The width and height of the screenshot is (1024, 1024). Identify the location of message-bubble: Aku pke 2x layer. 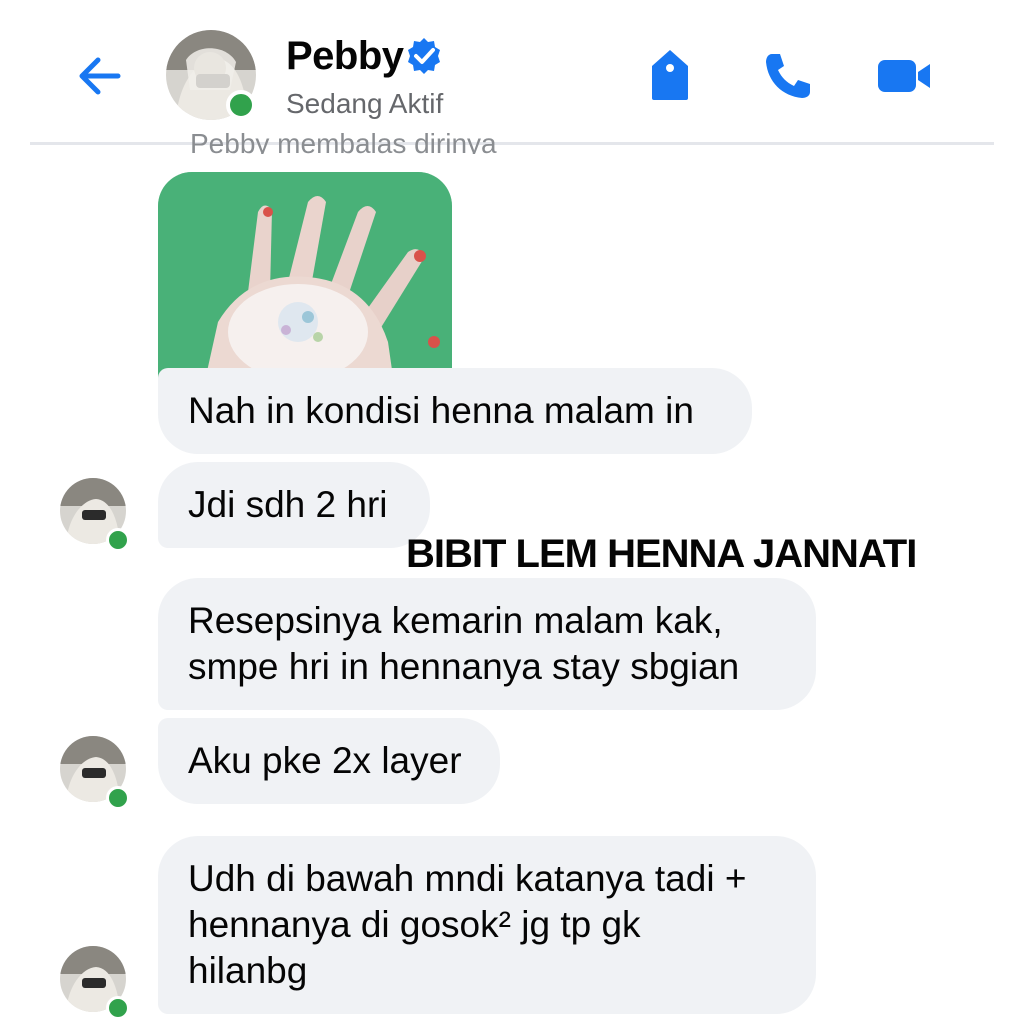
(329, 761).